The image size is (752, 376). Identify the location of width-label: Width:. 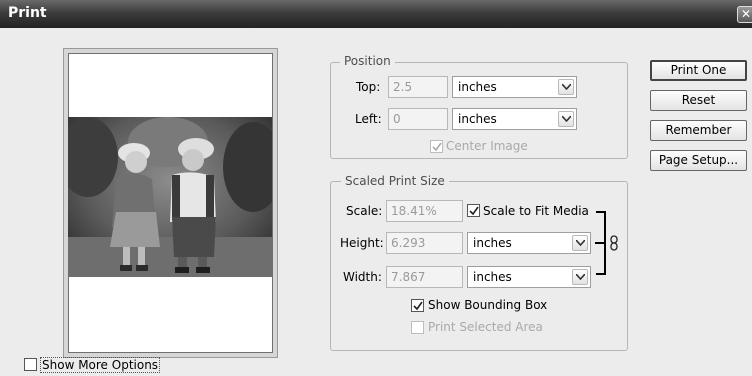
(362, 277).